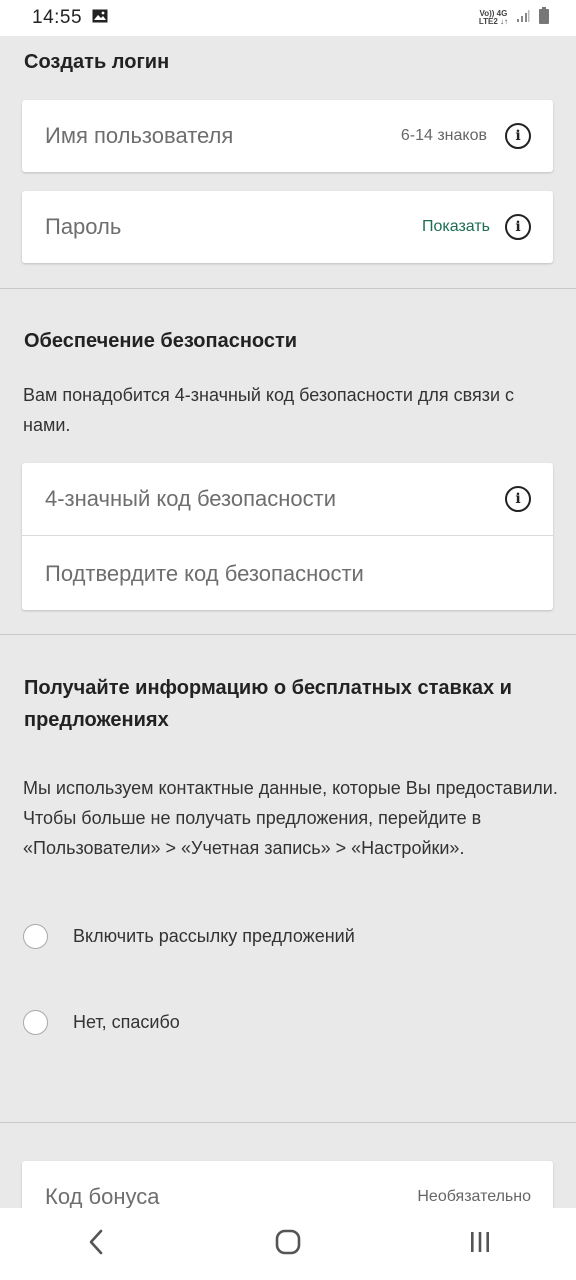 The height and width of the screenshot is (1280, 576). Describe the element at coordinates (288, 18) in the screenshot. I see `status-bar: 14:55 Vo)) 4G LTE2 ↓↑` at that location.